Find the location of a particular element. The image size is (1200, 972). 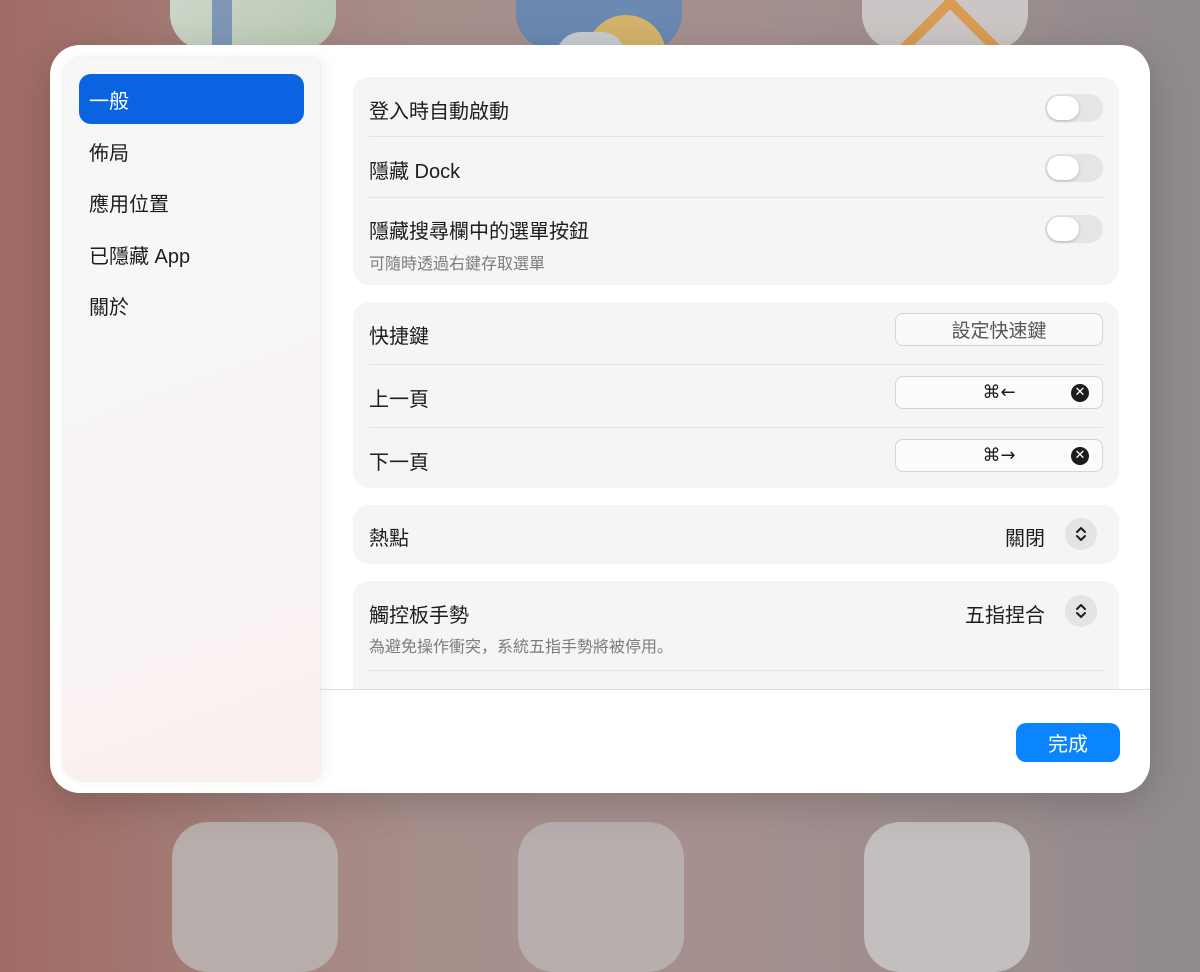

sidebar-item-label: 已隱藏 App is located at coordinates (140, 256).